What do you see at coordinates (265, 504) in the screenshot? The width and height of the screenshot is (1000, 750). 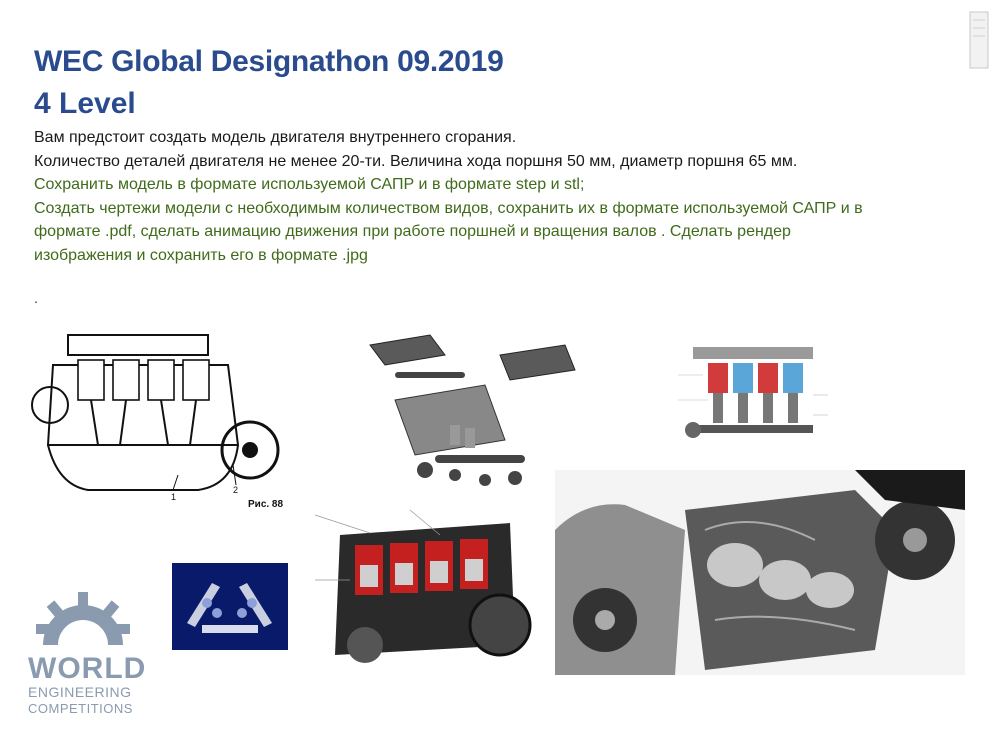 I see `figure-caption: Рис. 88` at bounding box center [265, 504].